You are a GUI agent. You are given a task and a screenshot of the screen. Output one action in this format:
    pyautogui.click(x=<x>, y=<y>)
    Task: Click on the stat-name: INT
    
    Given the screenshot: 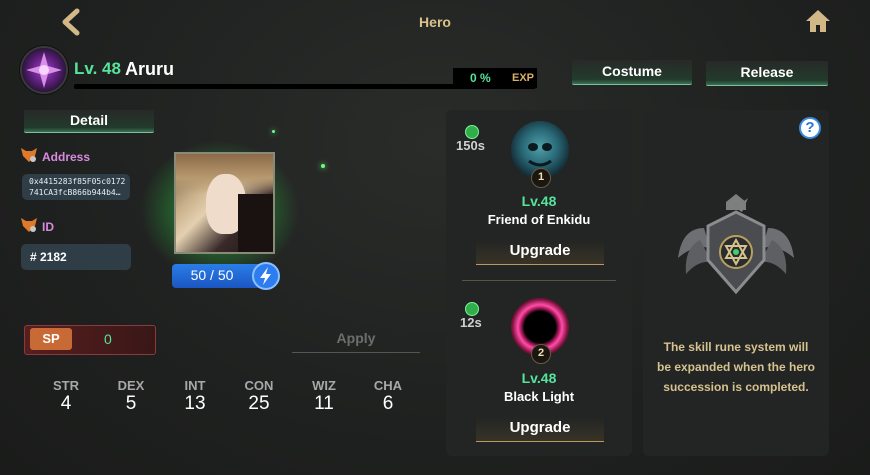 What is the action you would take?
    pyautogui.click(x=195, y=385)
    